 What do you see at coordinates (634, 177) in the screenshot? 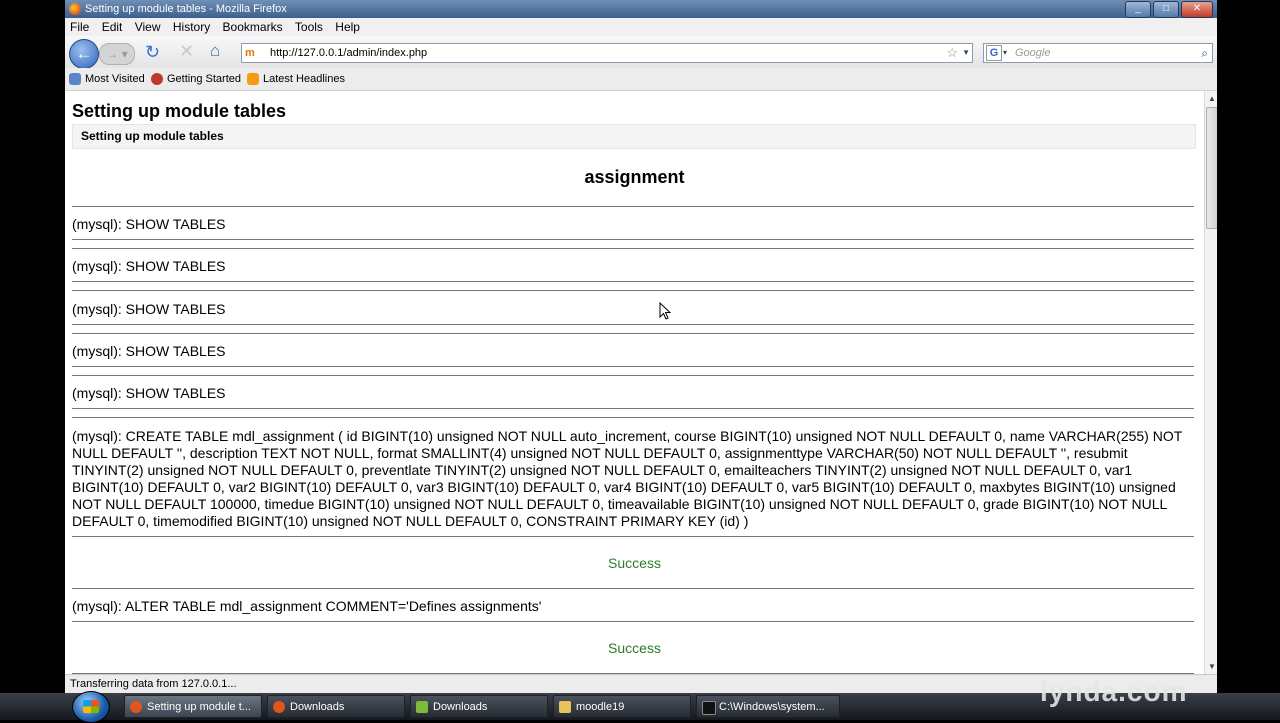
I see `module-name: assignment` at bounding box center [634, 177].